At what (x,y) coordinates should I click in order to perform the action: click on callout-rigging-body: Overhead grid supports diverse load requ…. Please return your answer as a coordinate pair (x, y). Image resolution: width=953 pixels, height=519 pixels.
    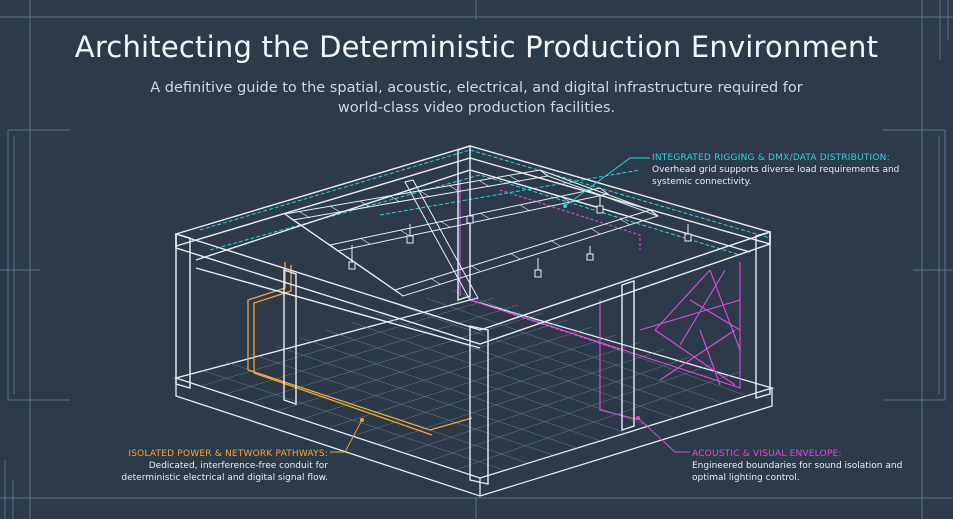
    Looking at the image, I should click on (776, 176).